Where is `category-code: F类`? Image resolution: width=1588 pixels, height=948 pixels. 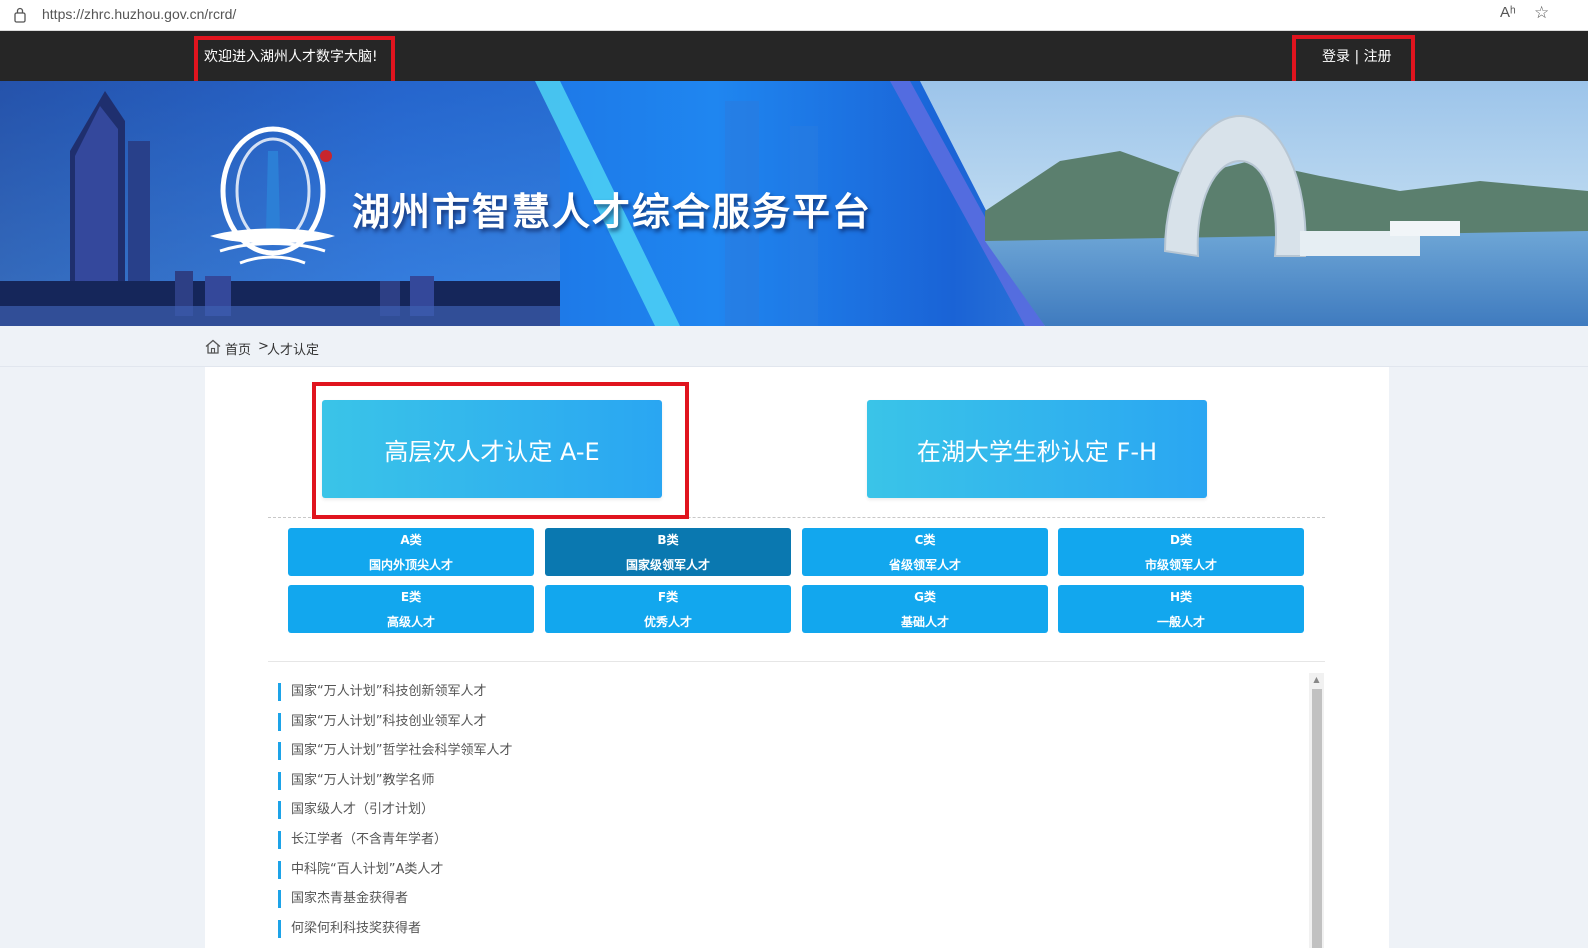
category-code: F类 is located at coordinates (668, 597).